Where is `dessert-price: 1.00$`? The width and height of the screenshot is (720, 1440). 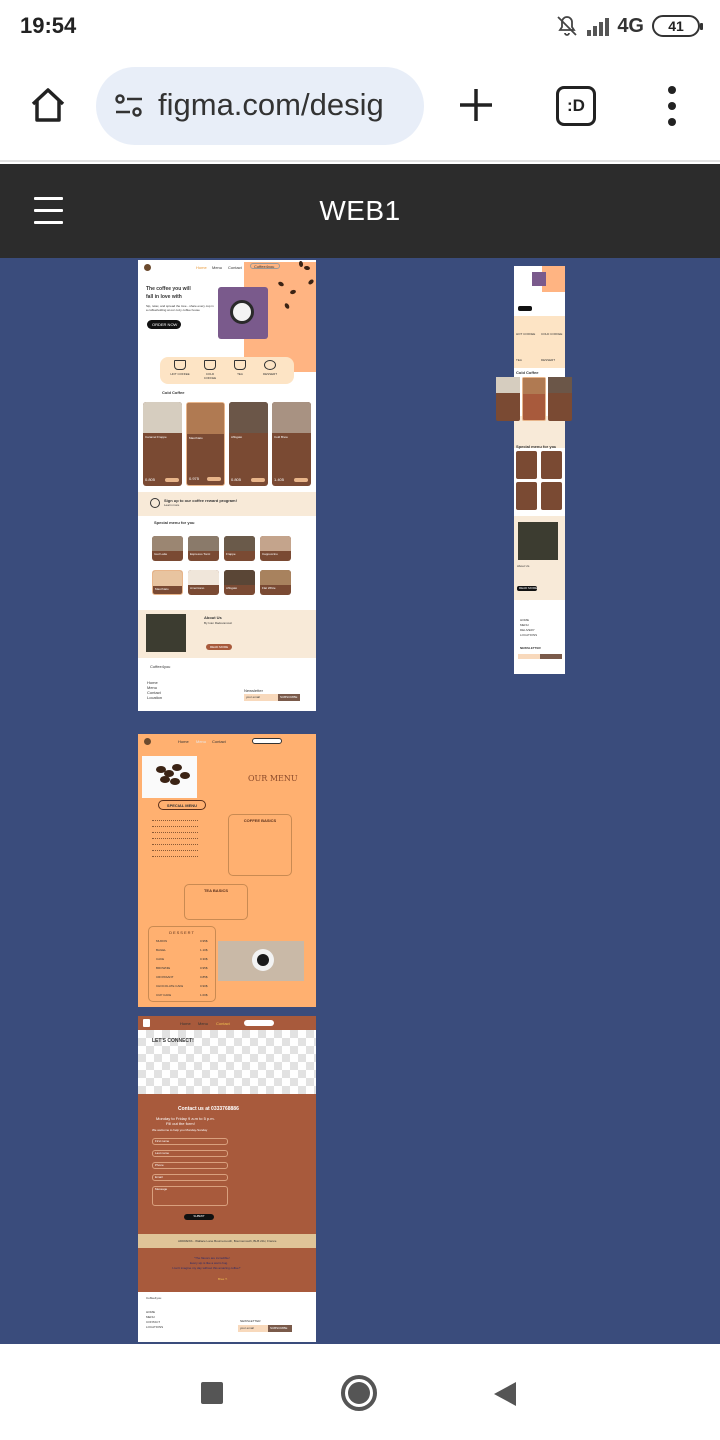 dessert-price: 1.00$ is located at coordinates (204, 995).